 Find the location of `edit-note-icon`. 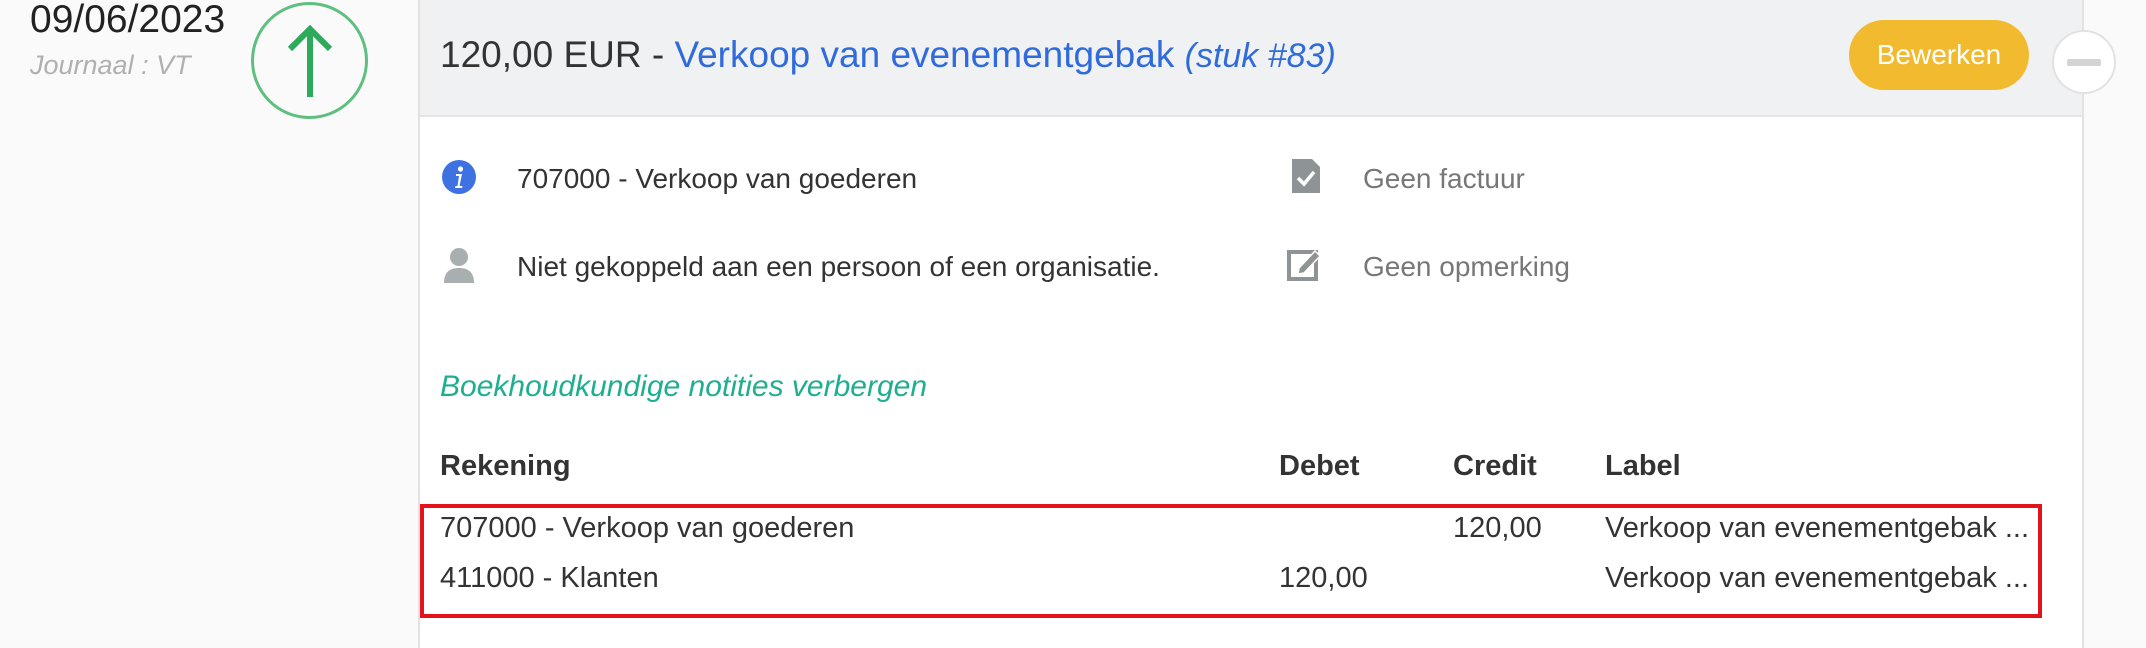

edit-note-icon is located at coordinates (1304, 265).